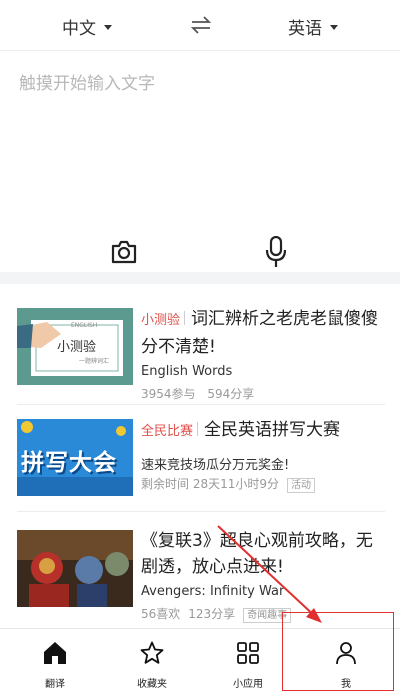  Describe the element at coordinates (152, 684) in the screenshot. I see `tab-label: 收藏夹` at that location.